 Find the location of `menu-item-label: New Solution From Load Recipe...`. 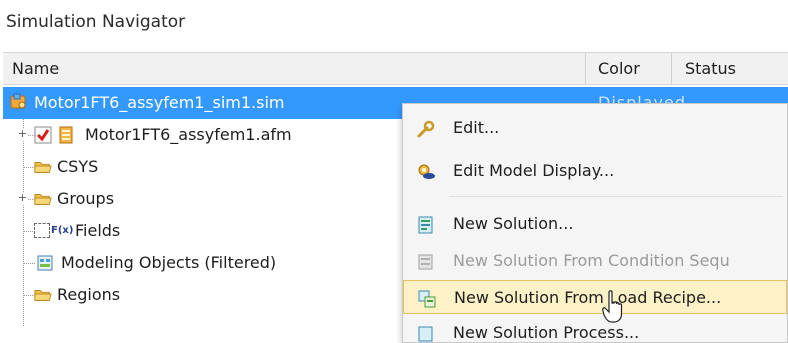

menu-item-label: New Solution From Load Recipe... is located at coordinates (588, 297).